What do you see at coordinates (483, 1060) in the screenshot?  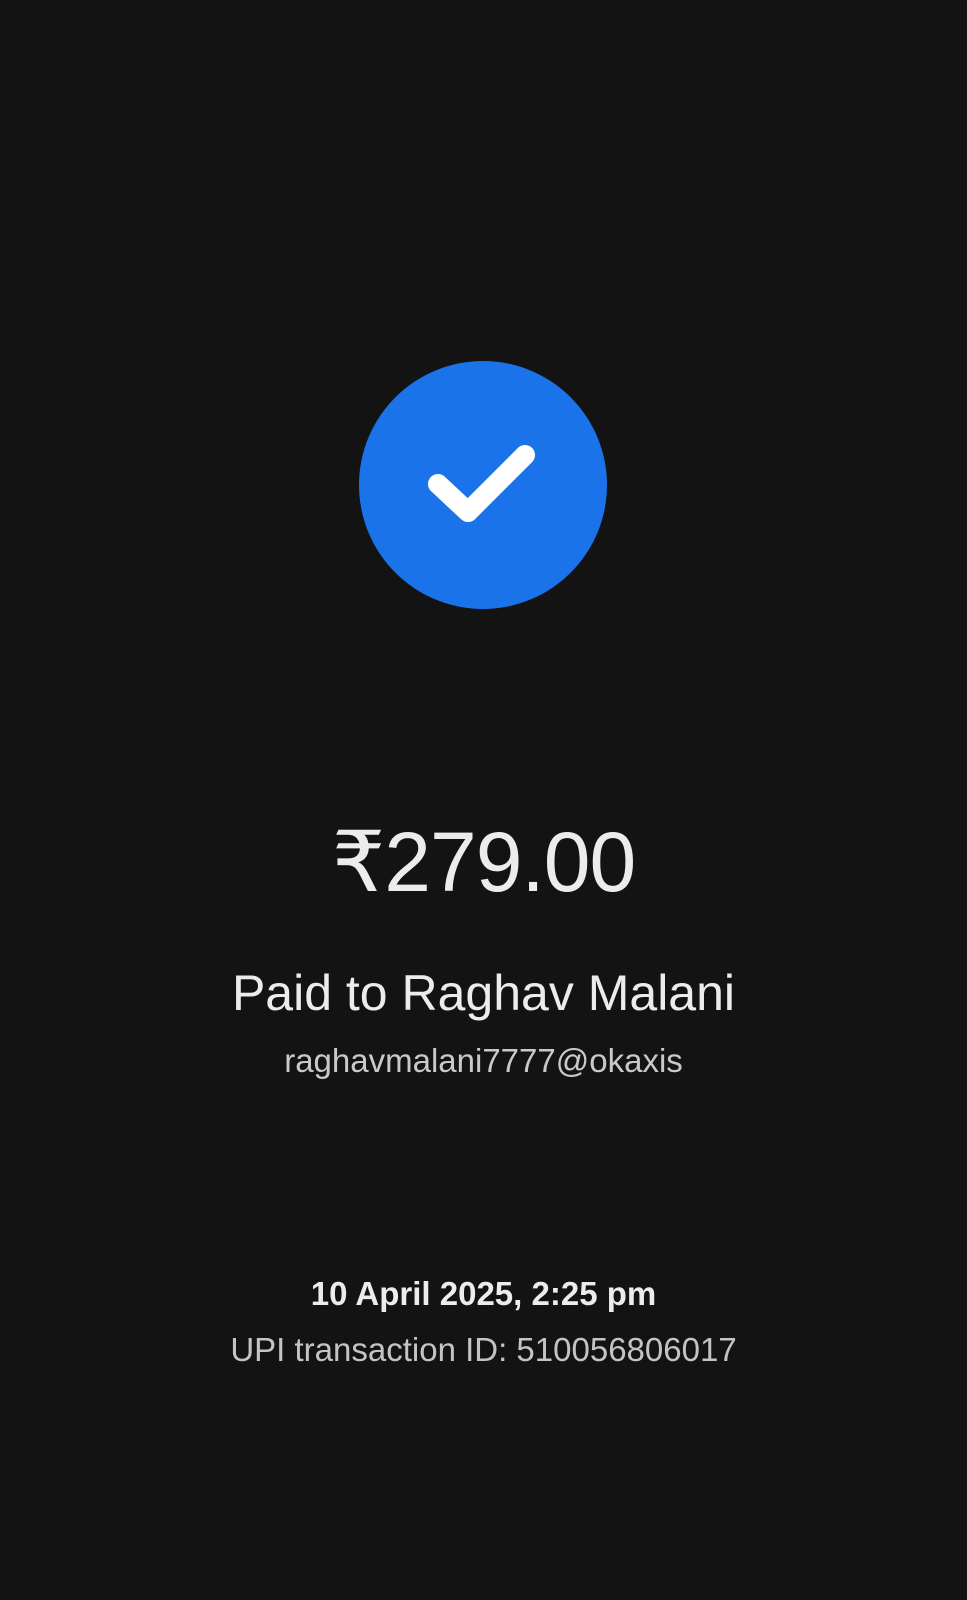 I see `payee-upi-id: raghavmalani7777@okaxis` at bounding box center [483, 1060].